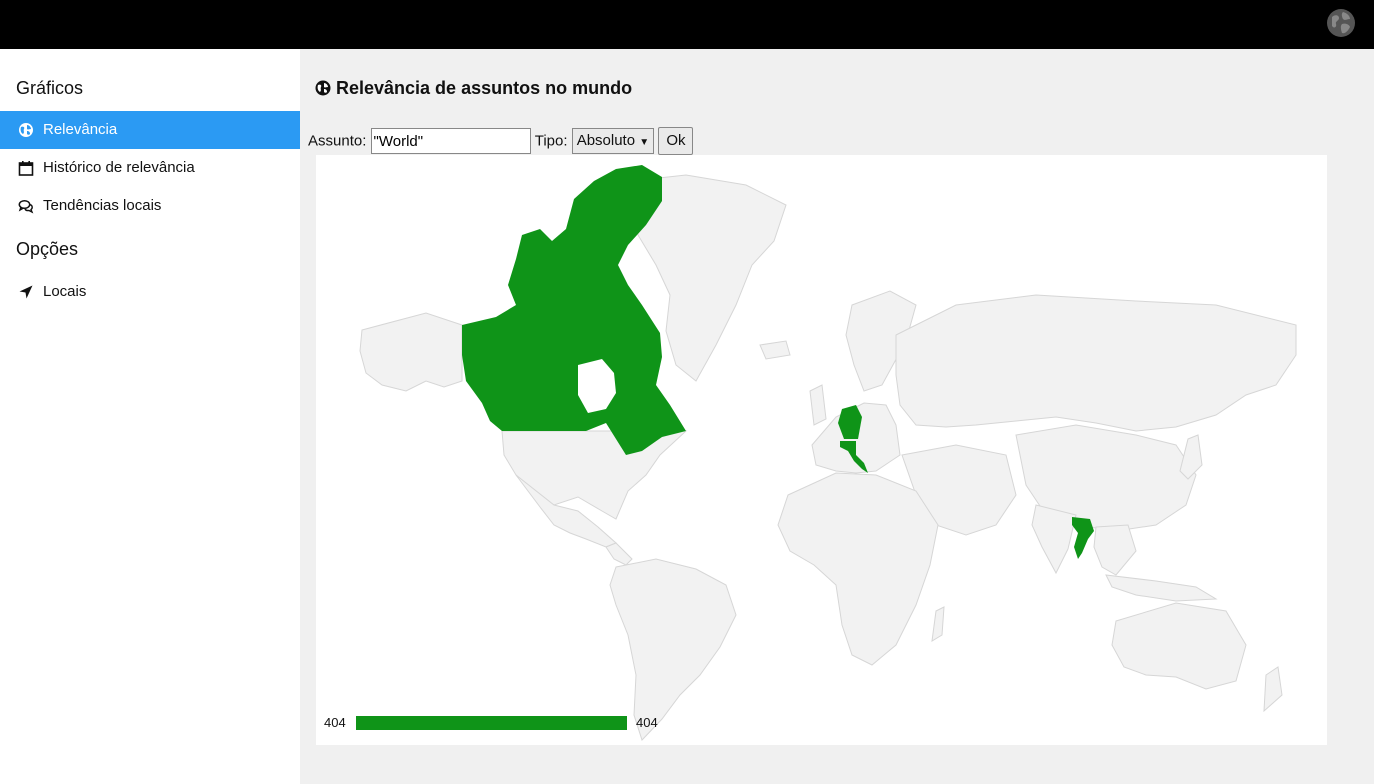  I want to click on country-japan, so click(1191, 457).